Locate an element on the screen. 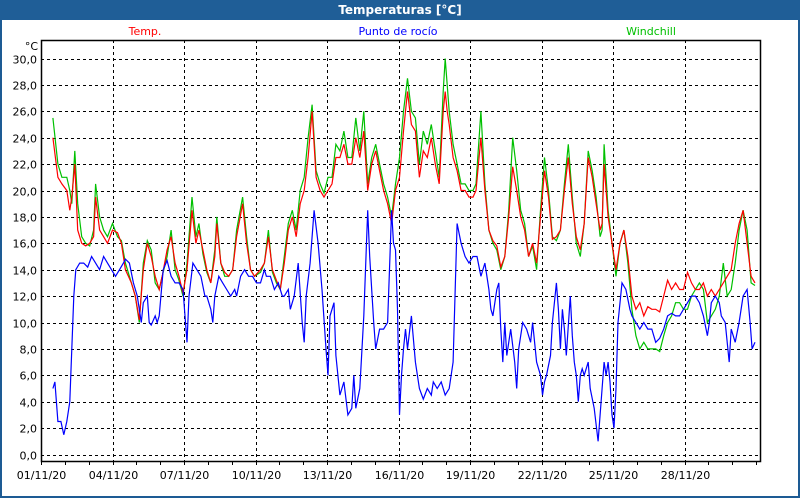 Image resolution: width=800 pixels, height=500 pixels. y-tick-label: 20,0 is located at coordinates (25, 192).